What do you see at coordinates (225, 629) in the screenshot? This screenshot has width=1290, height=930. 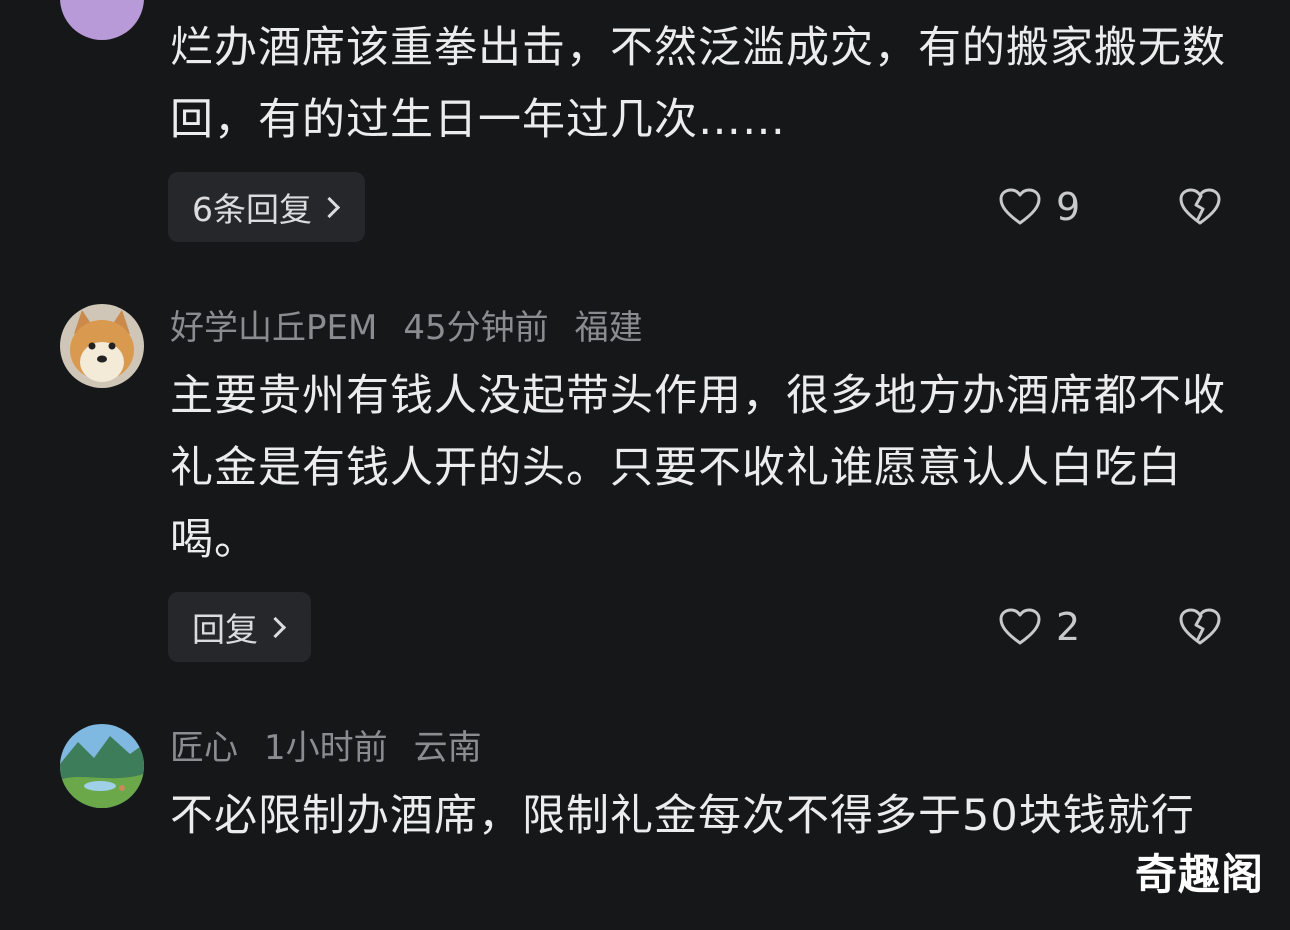 I see `reply-label: 回复` at bounding box center [225, 629].